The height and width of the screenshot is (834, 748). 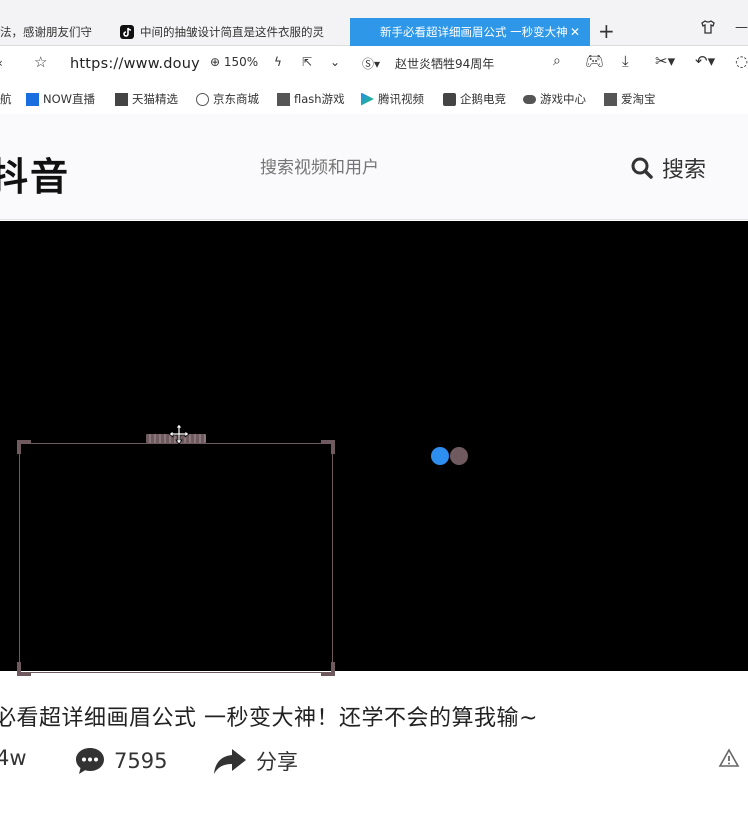 I want to click on download-icon: ⤓, so click(x=625, y=61).